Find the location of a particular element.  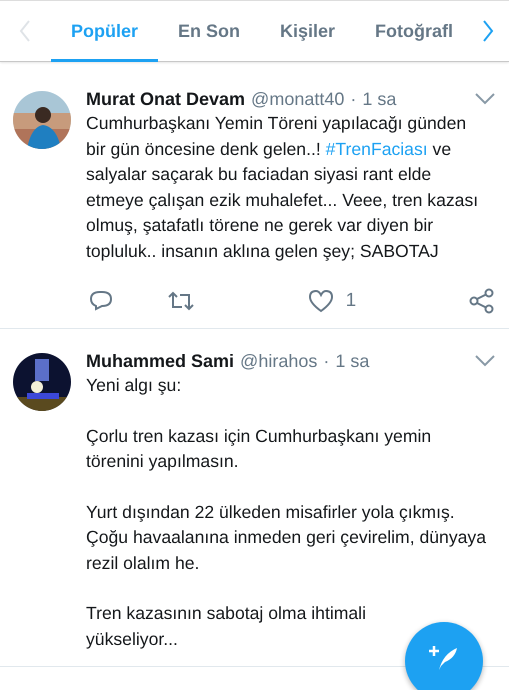

tab: Popüler is located at coordinates (104, 31).